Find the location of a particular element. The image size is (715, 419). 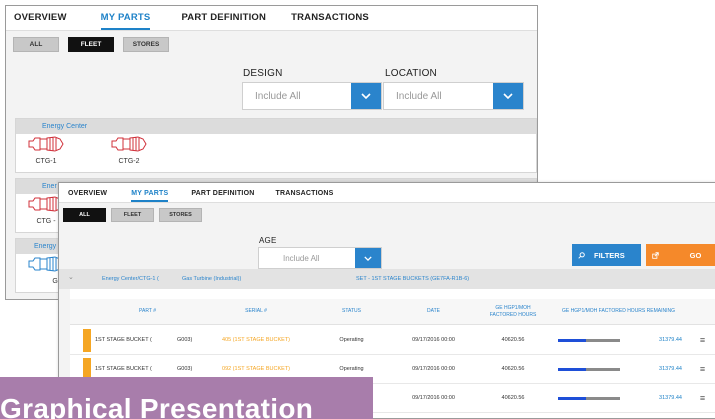

age-value: Include All is located at coordinates (301, 258).